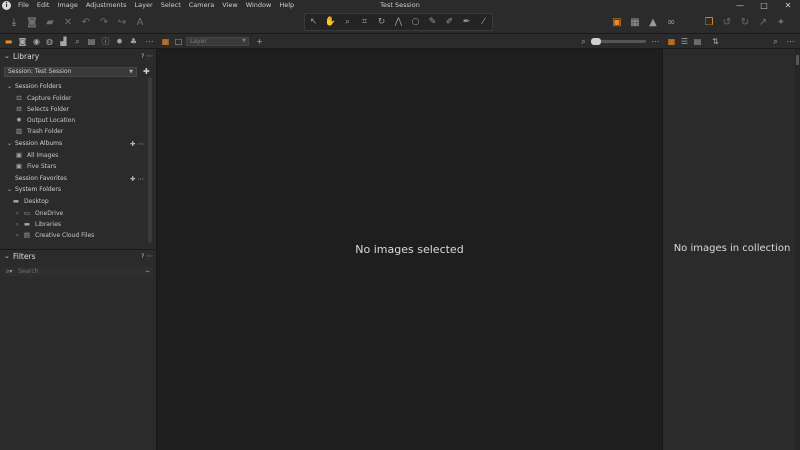 This screenshot has width=800, height=450. Describe the element at coordinates (313, 22) in the screenshot. I see `pointer-icon: ↖` at that location.